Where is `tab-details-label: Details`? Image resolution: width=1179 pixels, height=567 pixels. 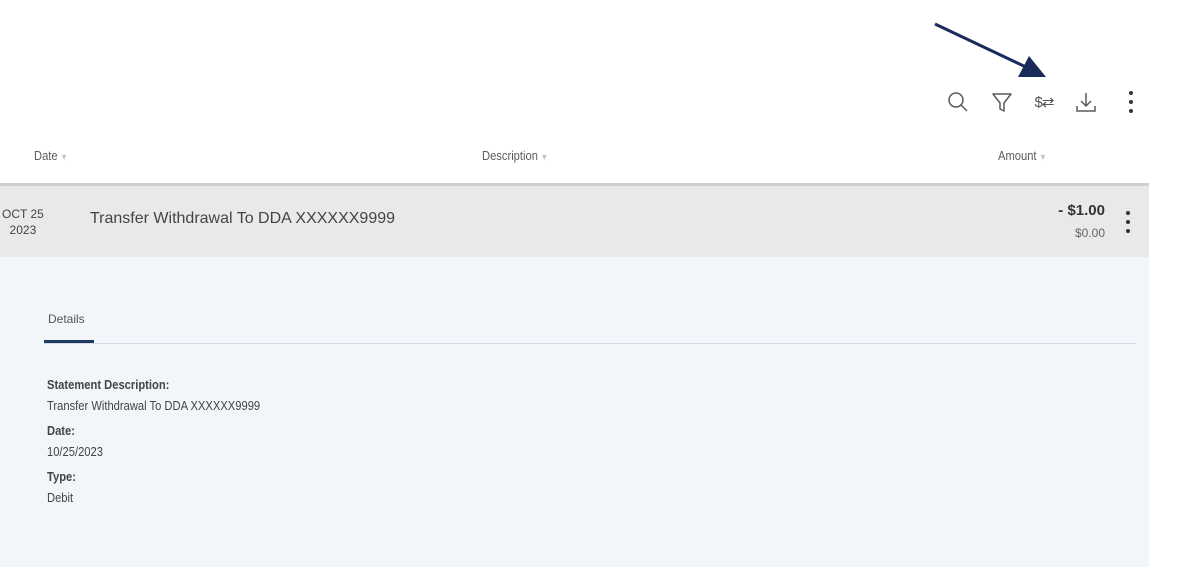
tab-details-label: Details is located at coordinates (66, 319).